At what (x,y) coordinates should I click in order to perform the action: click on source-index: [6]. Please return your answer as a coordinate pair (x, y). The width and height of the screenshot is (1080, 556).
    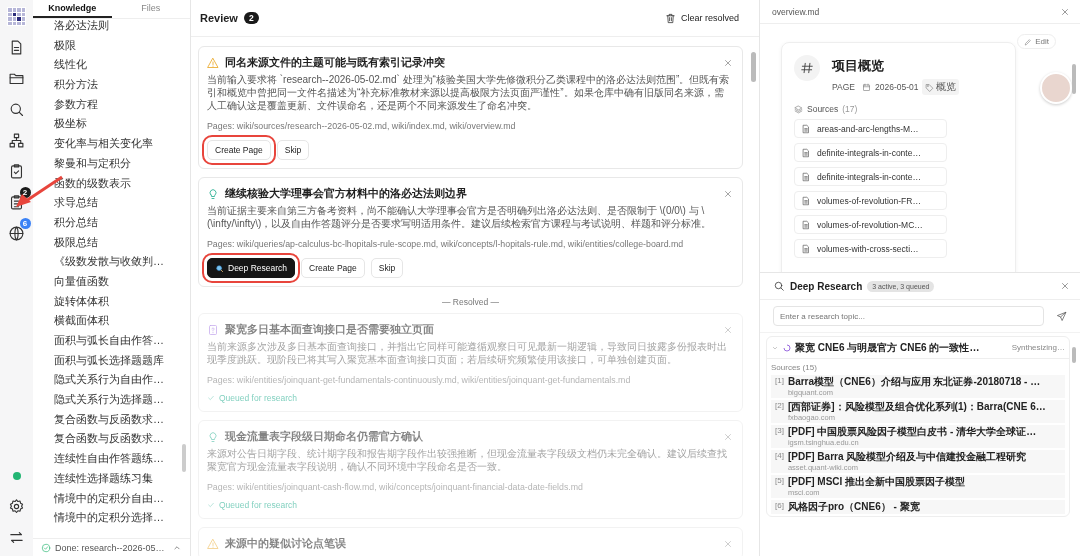
    Looking at the image, I should click on (779, 506).